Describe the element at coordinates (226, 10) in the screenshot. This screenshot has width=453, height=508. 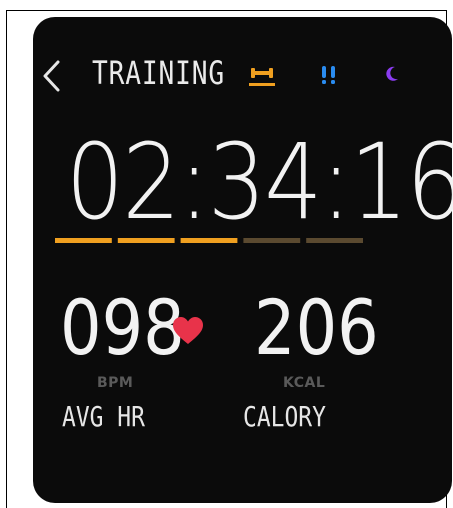
I see `frame-border-top` at that location.